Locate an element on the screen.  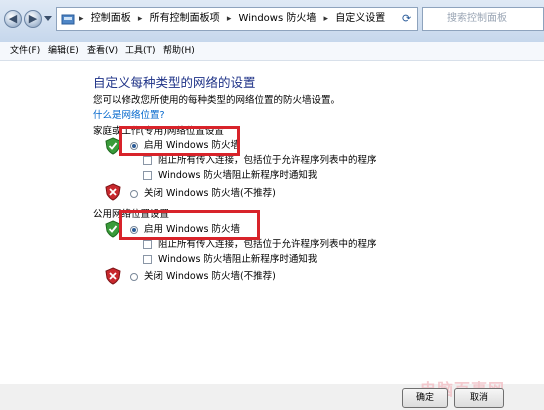
menu-bar: 文件(F) 编辑(E) 查看(V) 工具(T) 帮助(H) is located at coordinates (272, 51).